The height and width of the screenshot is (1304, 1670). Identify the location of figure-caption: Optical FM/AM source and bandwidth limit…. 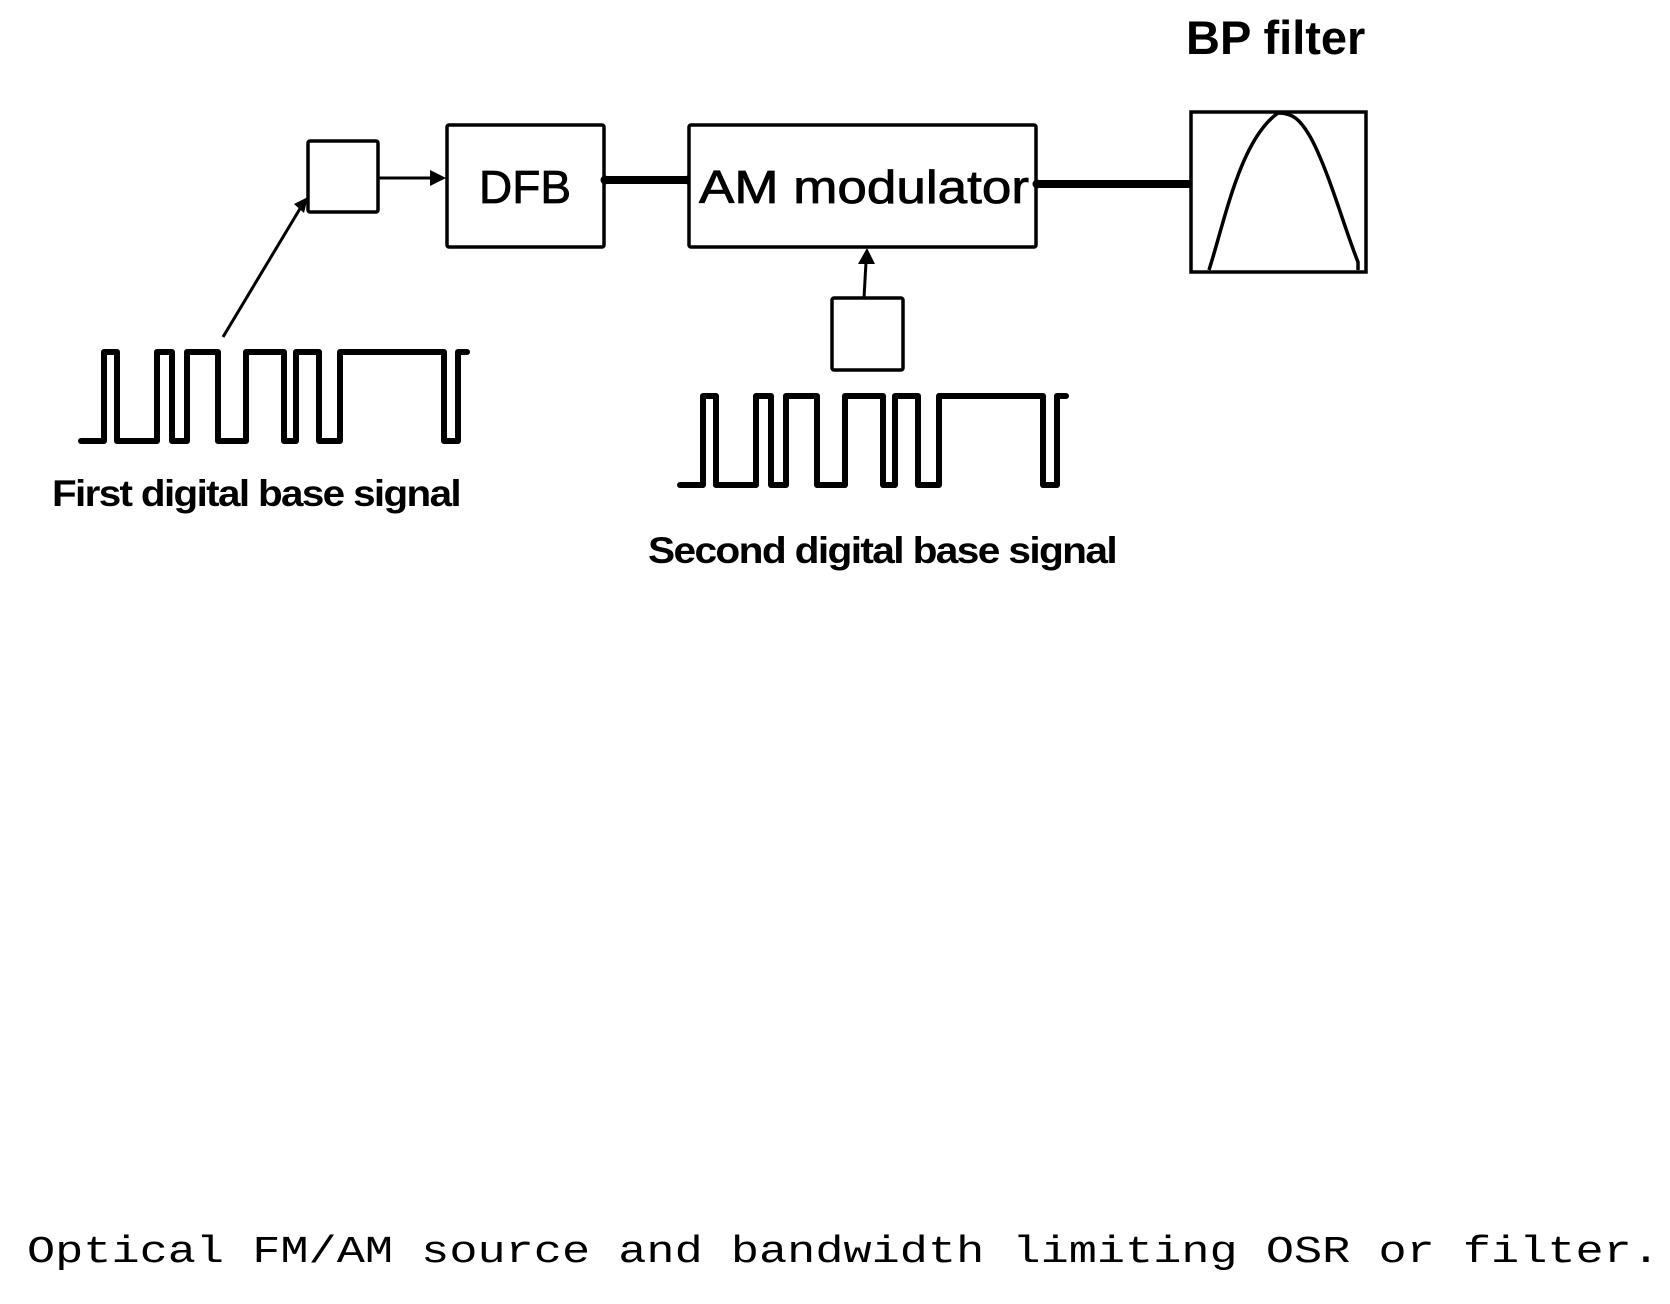
(843, 1252).